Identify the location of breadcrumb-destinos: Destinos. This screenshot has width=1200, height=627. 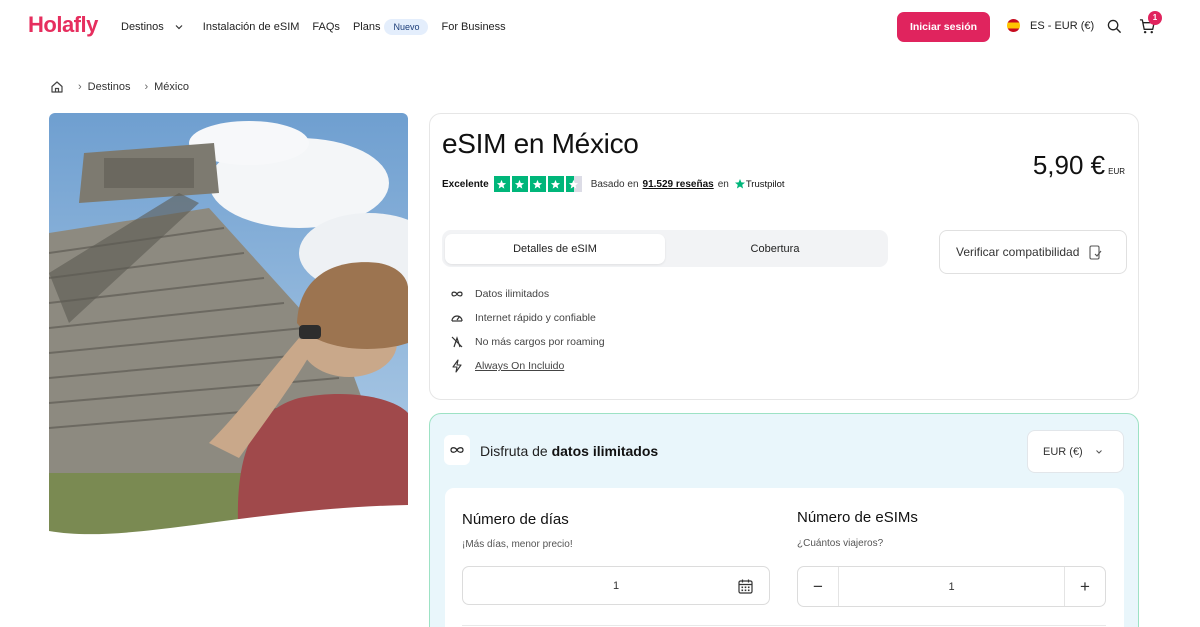
(109, 87).